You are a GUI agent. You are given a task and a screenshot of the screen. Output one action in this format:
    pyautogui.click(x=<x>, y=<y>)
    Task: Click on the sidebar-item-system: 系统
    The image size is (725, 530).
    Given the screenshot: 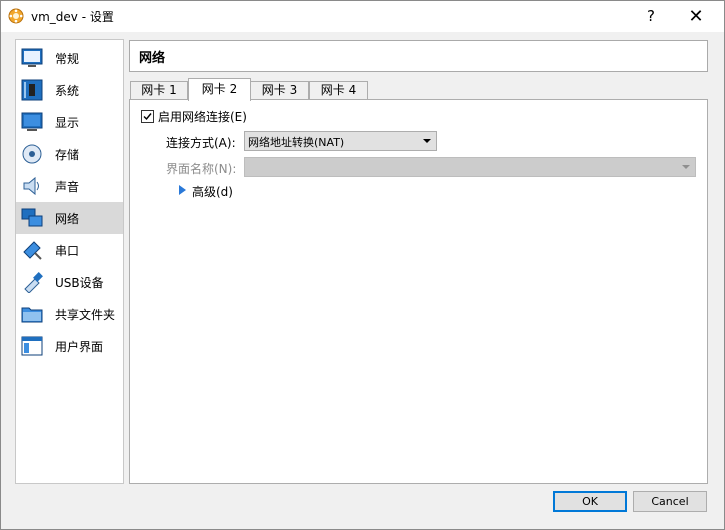 What is the action you would take?
    pyautogui.click(x=69, y=90)
    